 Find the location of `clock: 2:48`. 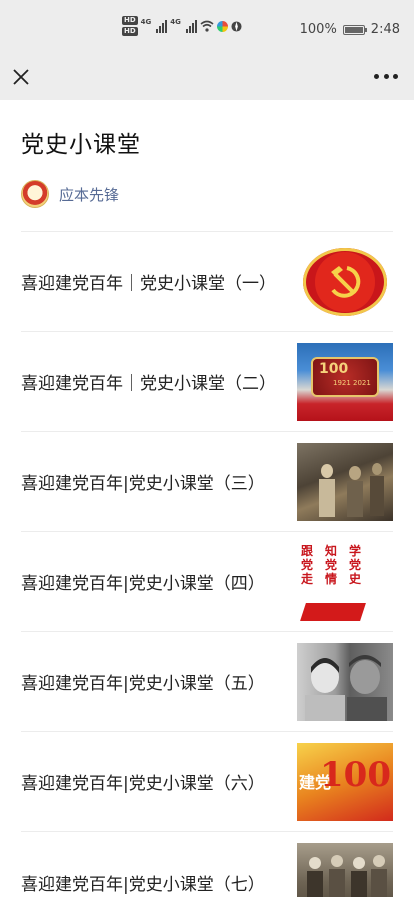

clock: 2:48 is located at coordinates (385, 29).